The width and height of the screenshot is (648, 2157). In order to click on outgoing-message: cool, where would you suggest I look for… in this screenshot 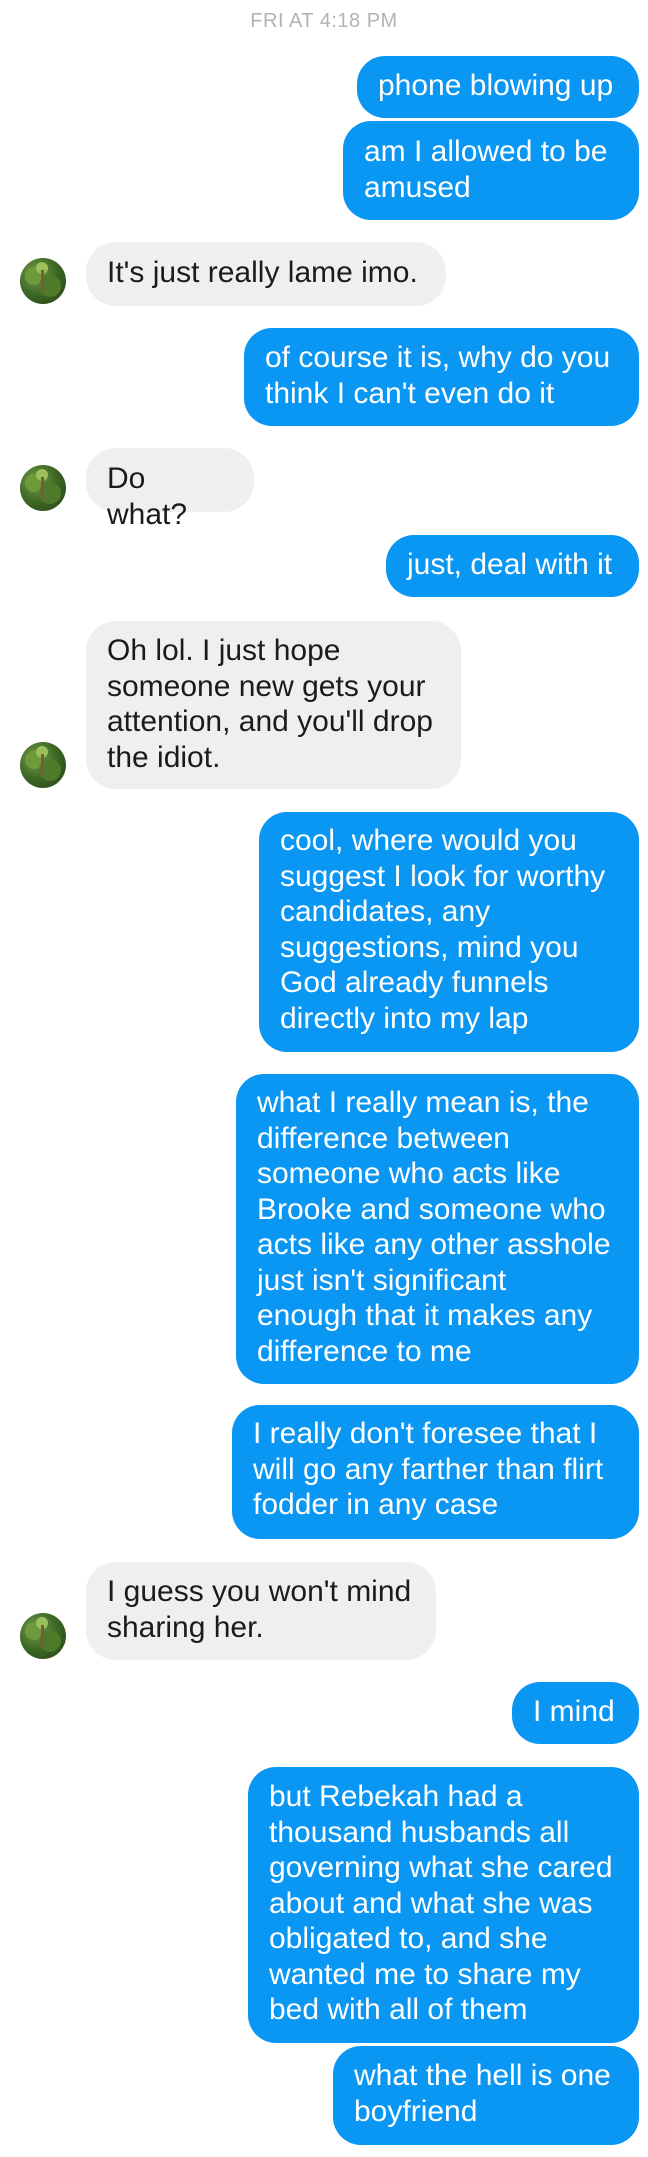, I will do `click(449, 932)`.